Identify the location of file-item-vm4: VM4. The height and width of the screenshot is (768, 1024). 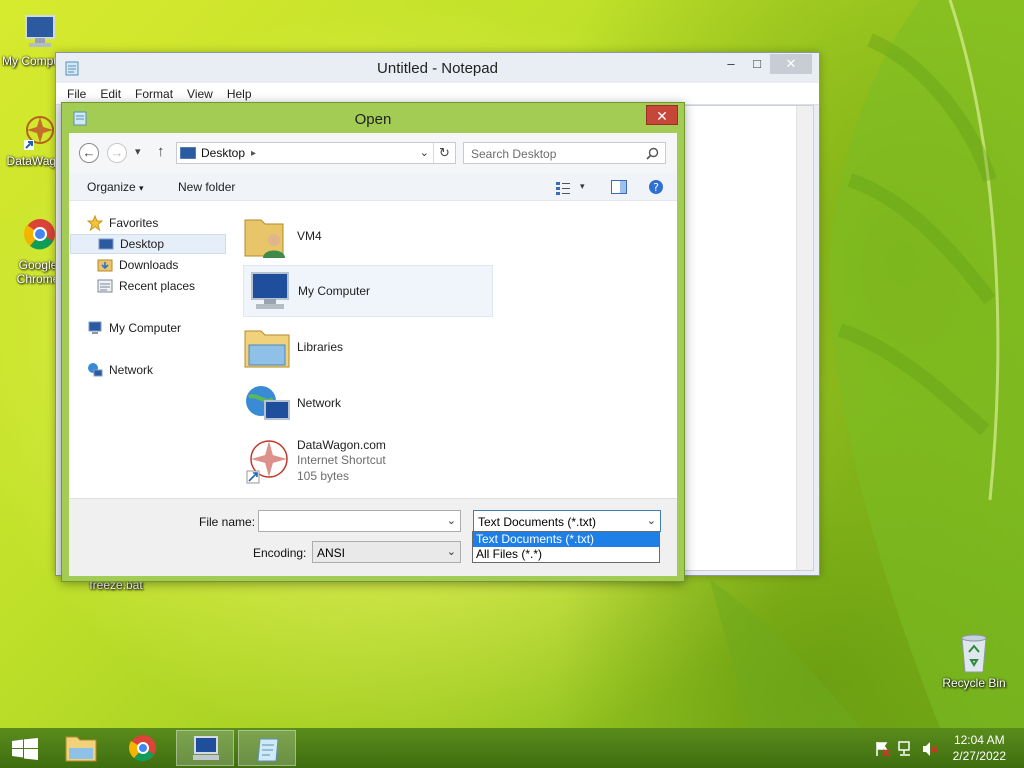
(368, 236).